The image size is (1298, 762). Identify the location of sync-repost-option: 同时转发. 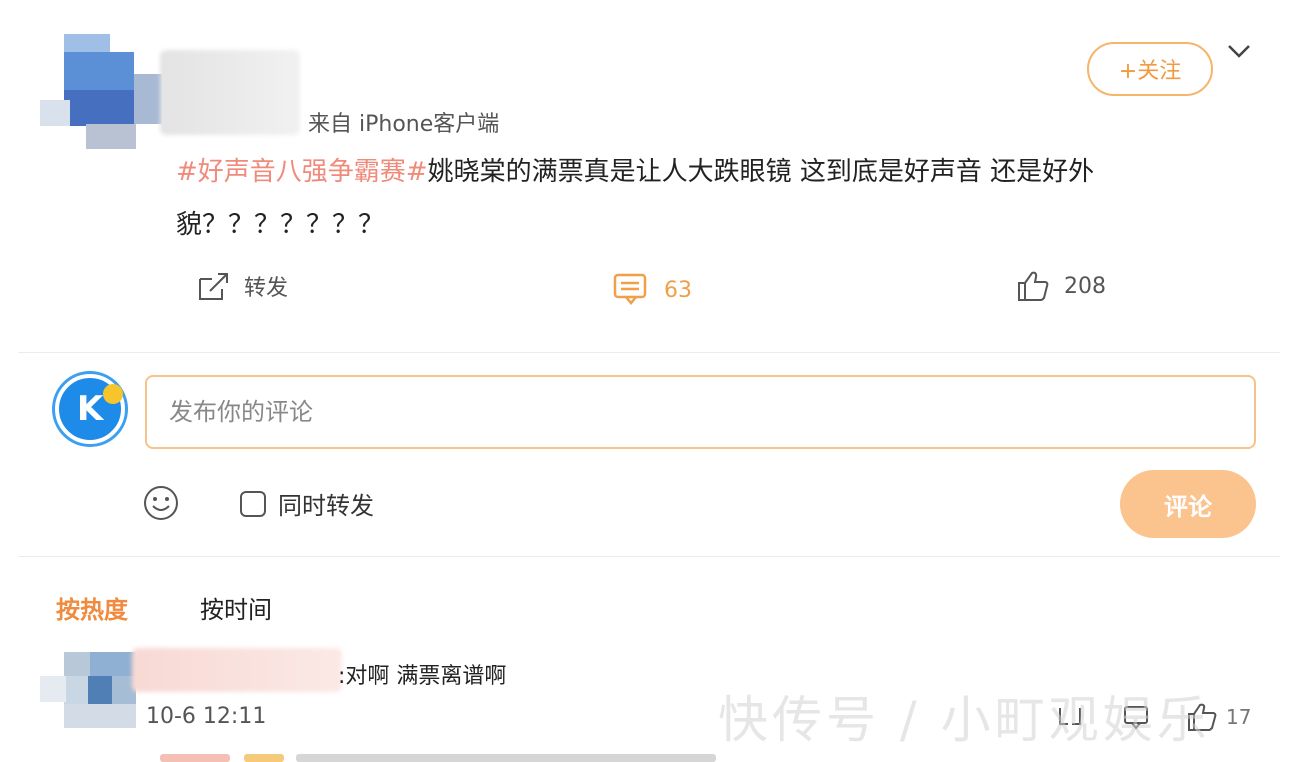
(307, 503).